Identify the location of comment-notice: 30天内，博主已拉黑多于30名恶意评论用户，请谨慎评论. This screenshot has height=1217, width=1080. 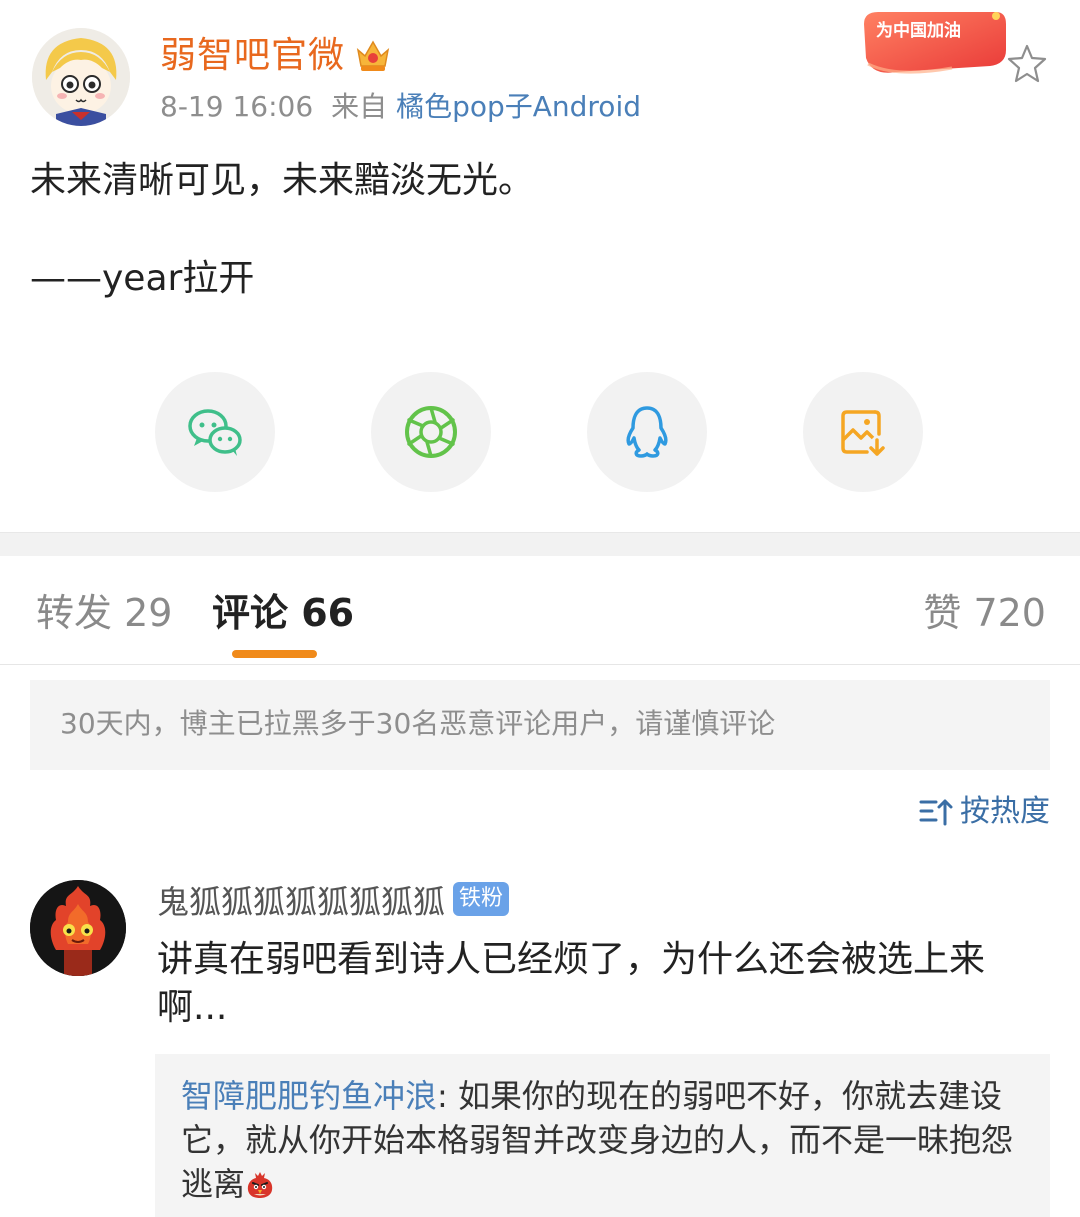
(540, 725).